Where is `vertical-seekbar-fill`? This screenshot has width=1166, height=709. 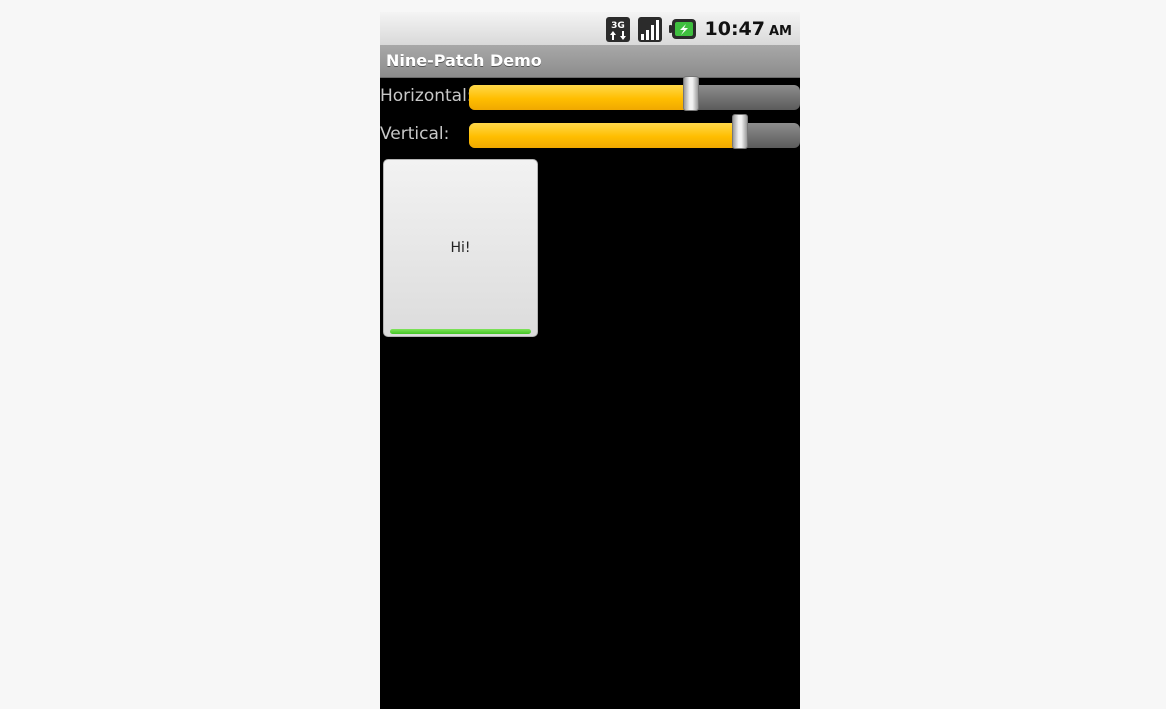
vertical-seekbar-fill is located at coordinates (605, 135).